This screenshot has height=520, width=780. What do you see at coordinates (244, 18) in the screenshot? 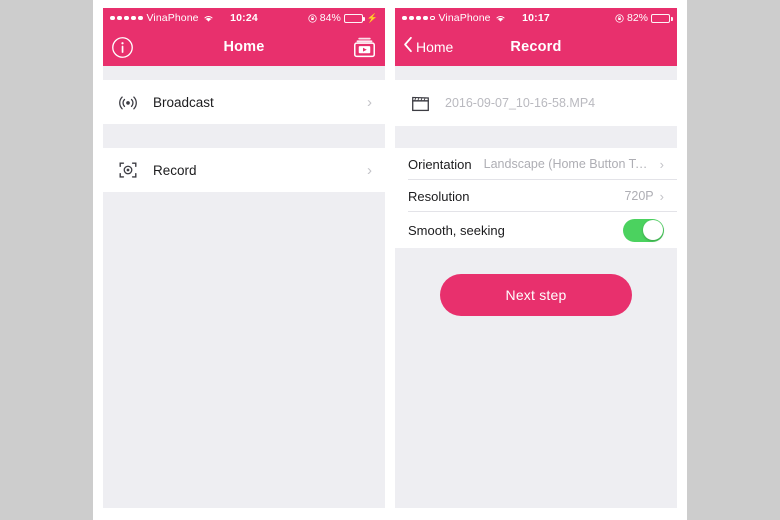
I see `status-bar-left: VinaPhone 10:24 84% ⚡` at bounding box center [244, 18].